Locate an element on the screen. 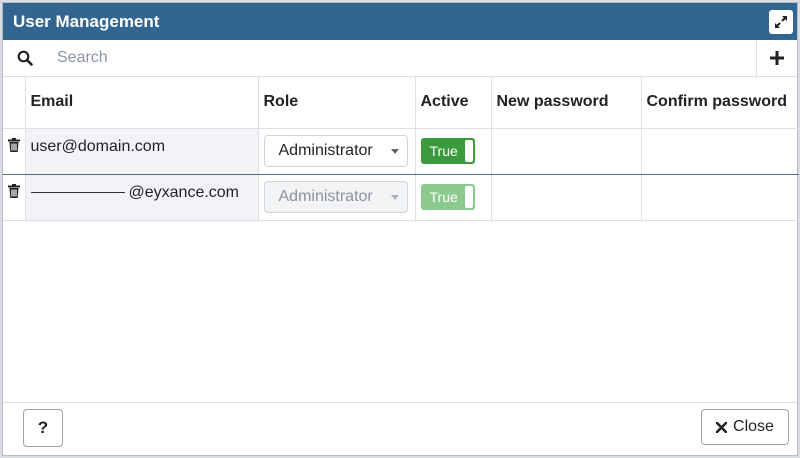 The width and height of the screenshot is (800, 458). column-header-role: Role is located at coordinates (337, 103).